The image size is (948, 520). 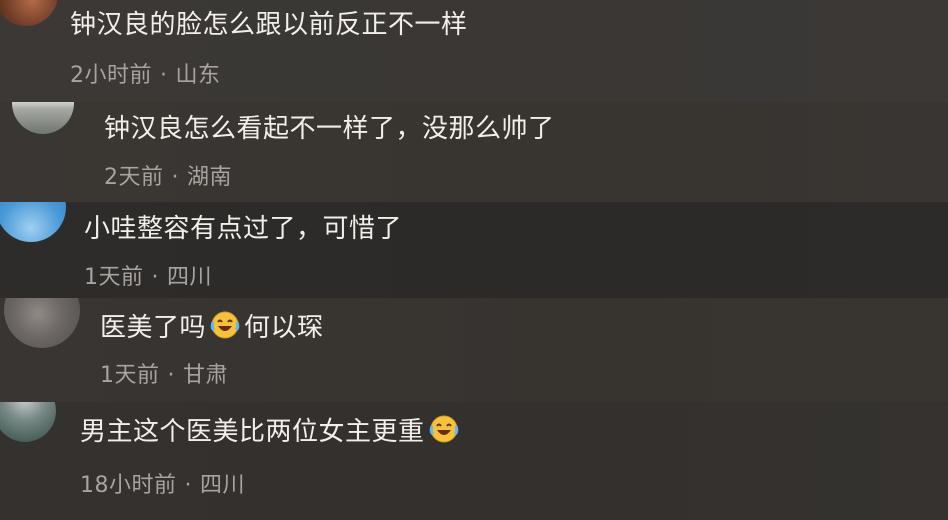 I want to click on comment-location: 甘肃, so click(x=206, y=375).